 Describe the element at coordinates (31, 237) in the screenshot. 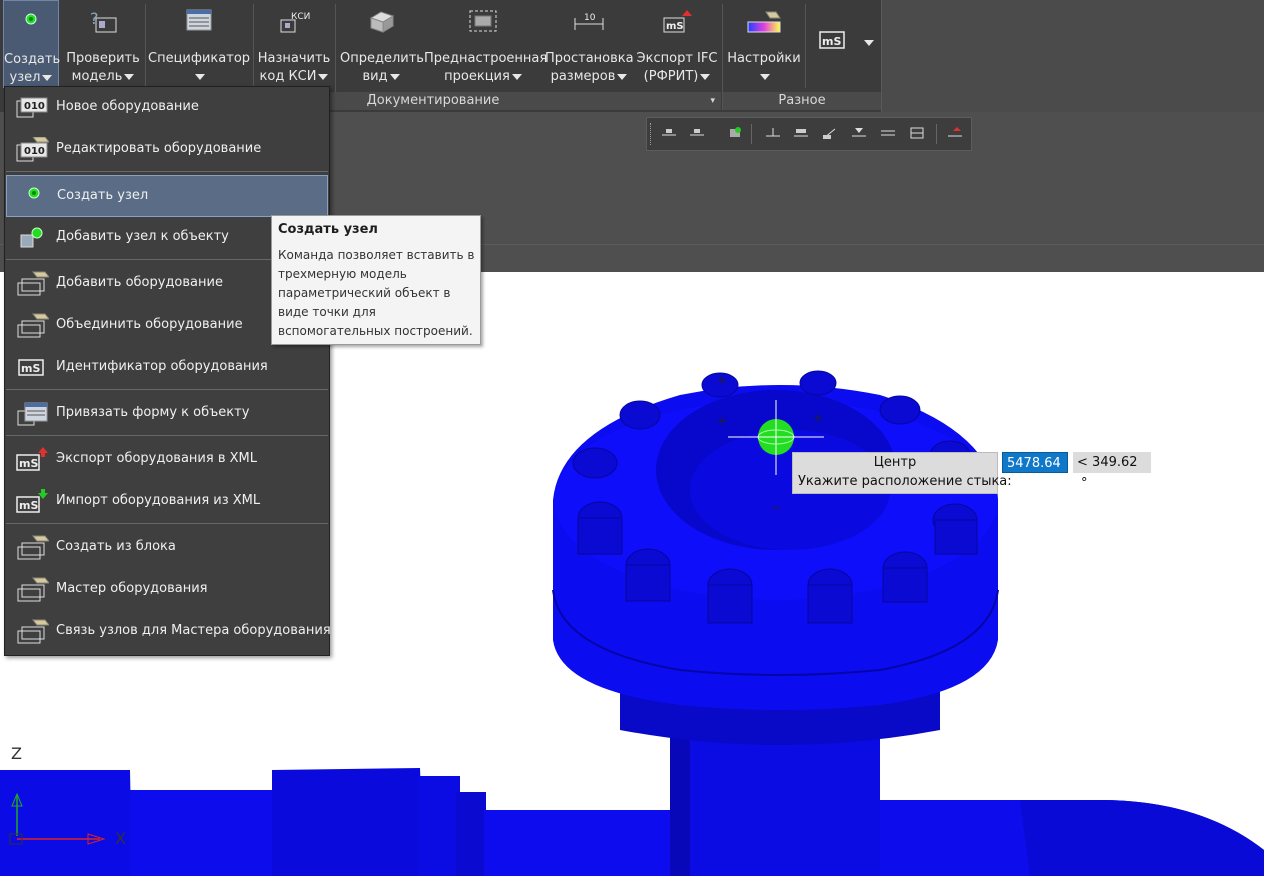

I see `add-node-icon` at that location.